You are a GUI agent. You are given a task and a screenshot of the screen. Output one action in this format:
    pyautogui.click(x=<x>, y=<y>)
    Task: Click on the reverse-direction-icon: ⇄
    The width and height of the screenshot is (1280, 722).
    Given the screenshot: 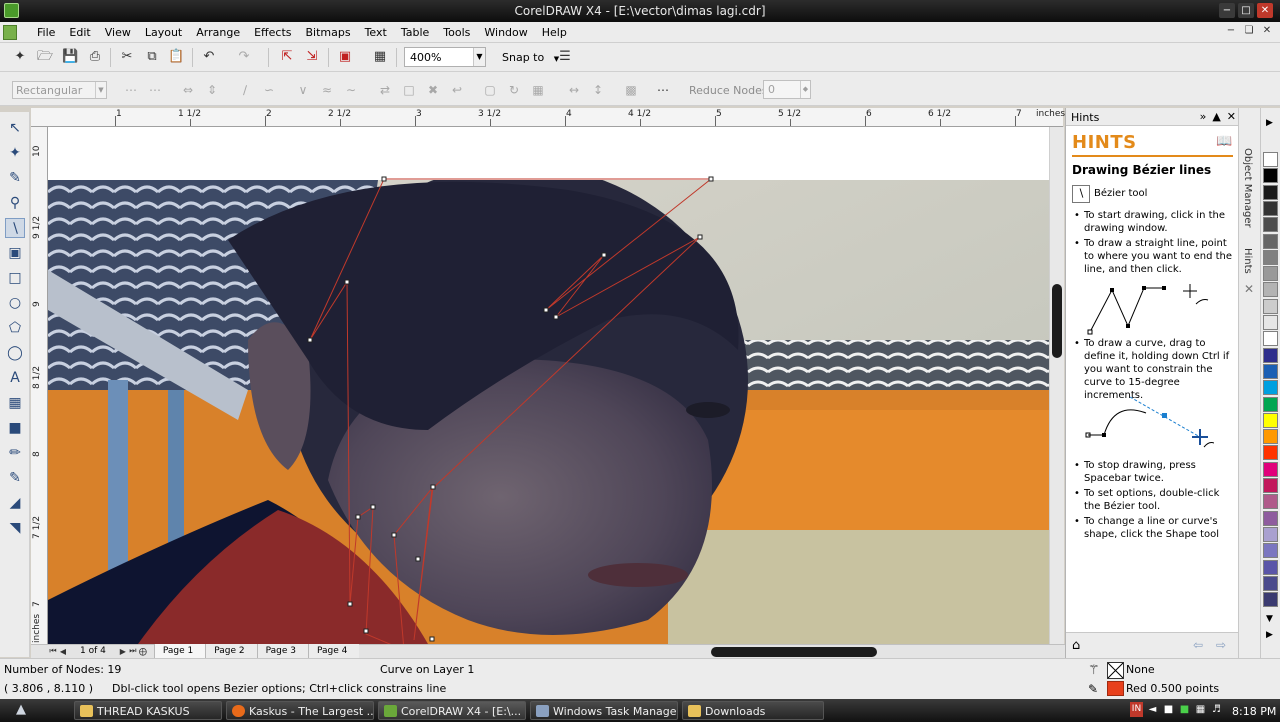 What is the action you would take?
    pyautogui.click(x=385, y=90)
    